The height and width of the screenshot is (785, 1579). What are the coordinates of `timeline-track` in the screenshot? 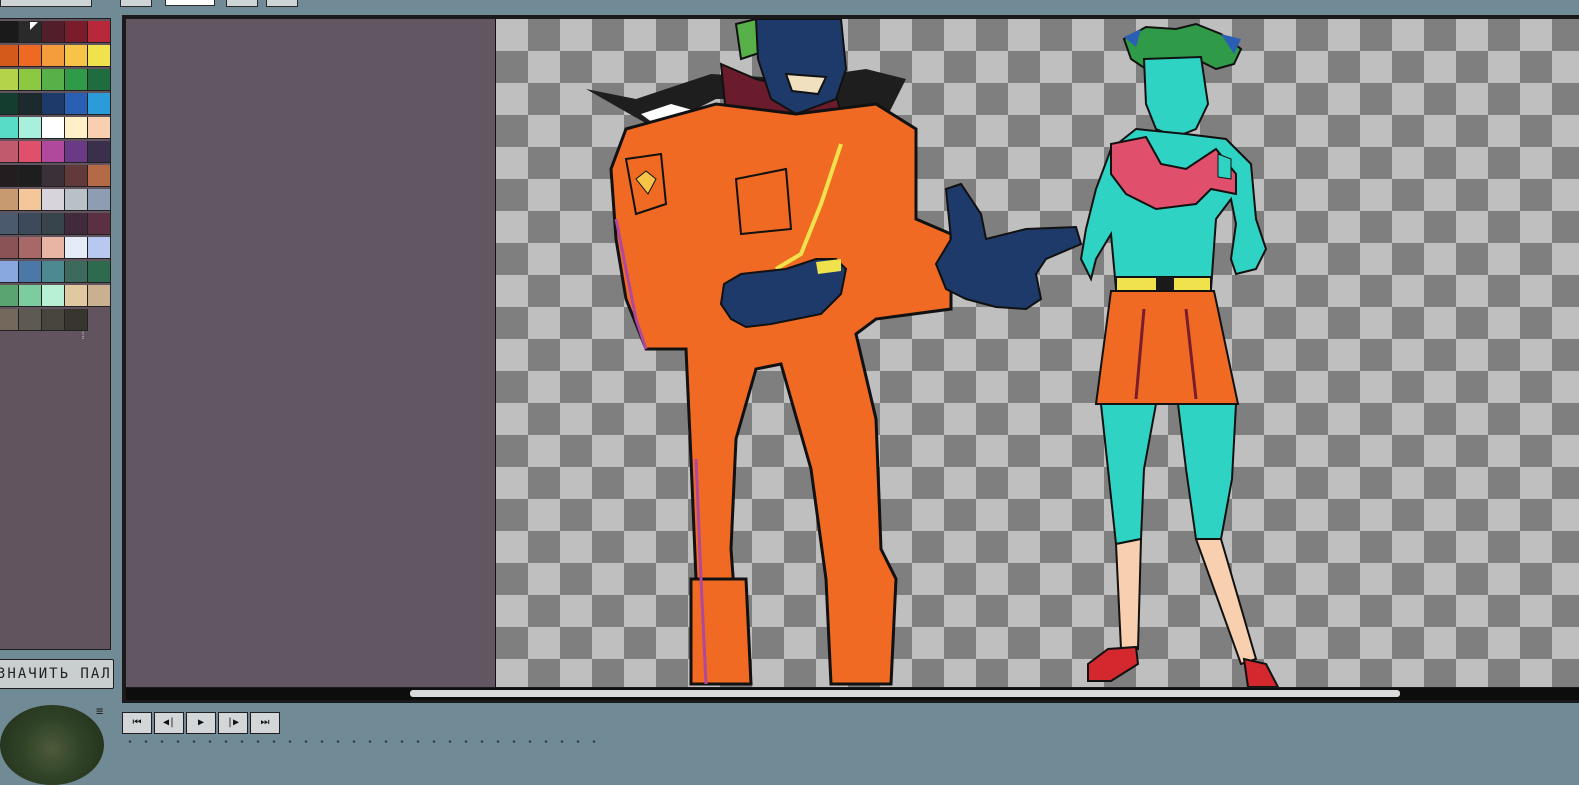 It's located at (362, 741).